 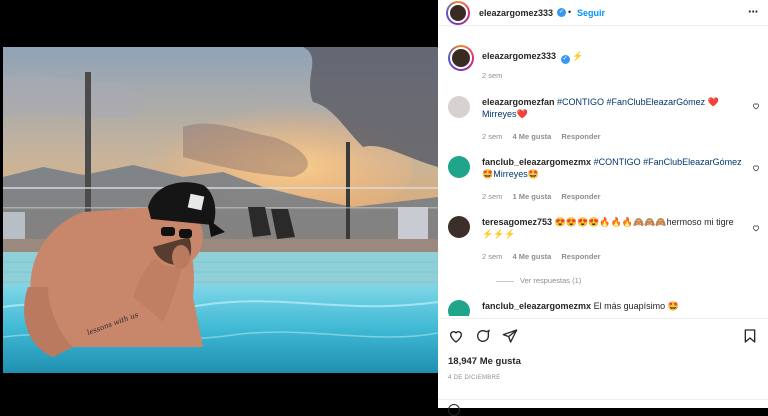 I want to click on view-replies-button: Ver respuestas (1), so click(x=538, y=280).